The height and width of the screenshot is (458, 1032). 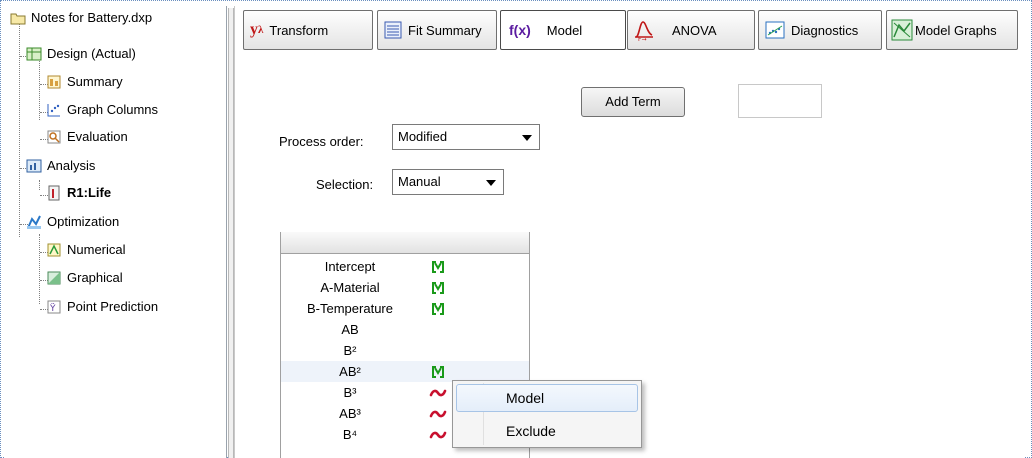 I want to click on svg-text: F→, so click(x=642, y=38).